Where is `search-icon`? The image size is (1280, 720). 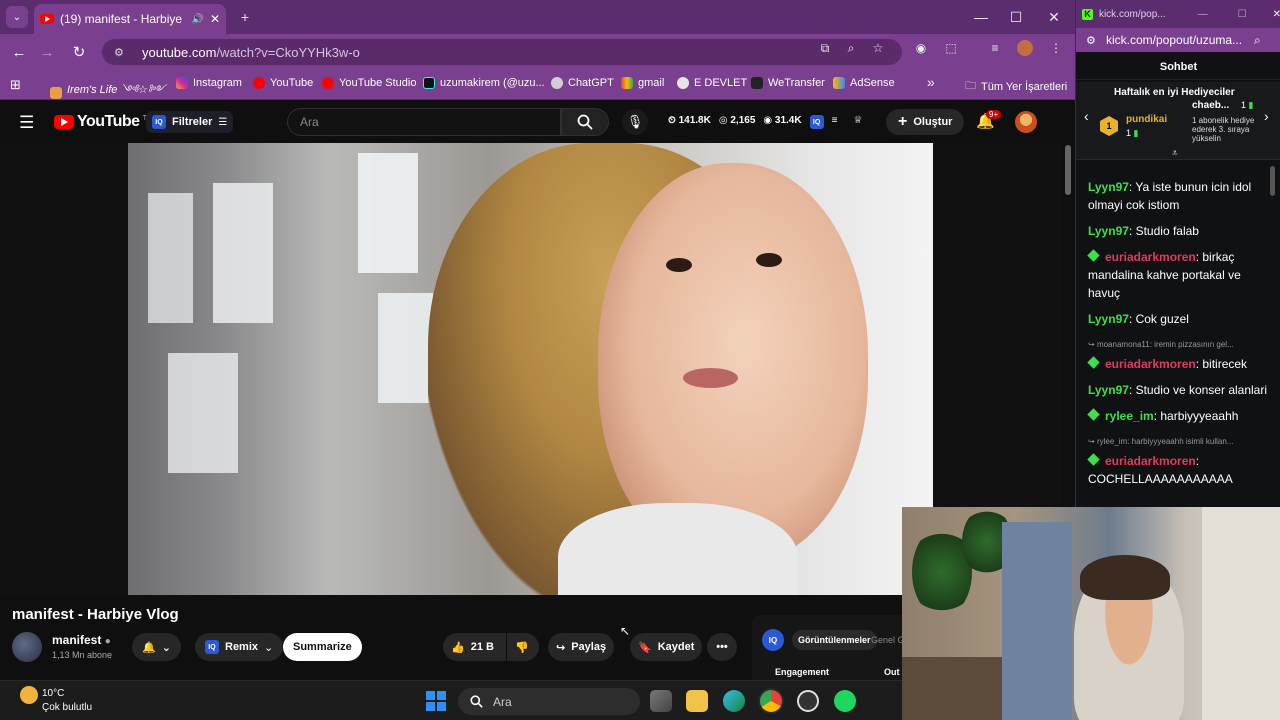
search-icon is located at coordinates (585, 122).